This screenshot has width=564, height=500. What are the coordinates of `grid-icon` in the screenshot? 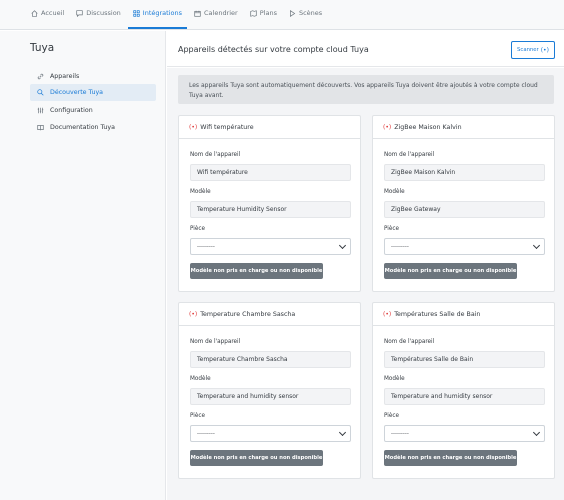 It's located at (136, 13).